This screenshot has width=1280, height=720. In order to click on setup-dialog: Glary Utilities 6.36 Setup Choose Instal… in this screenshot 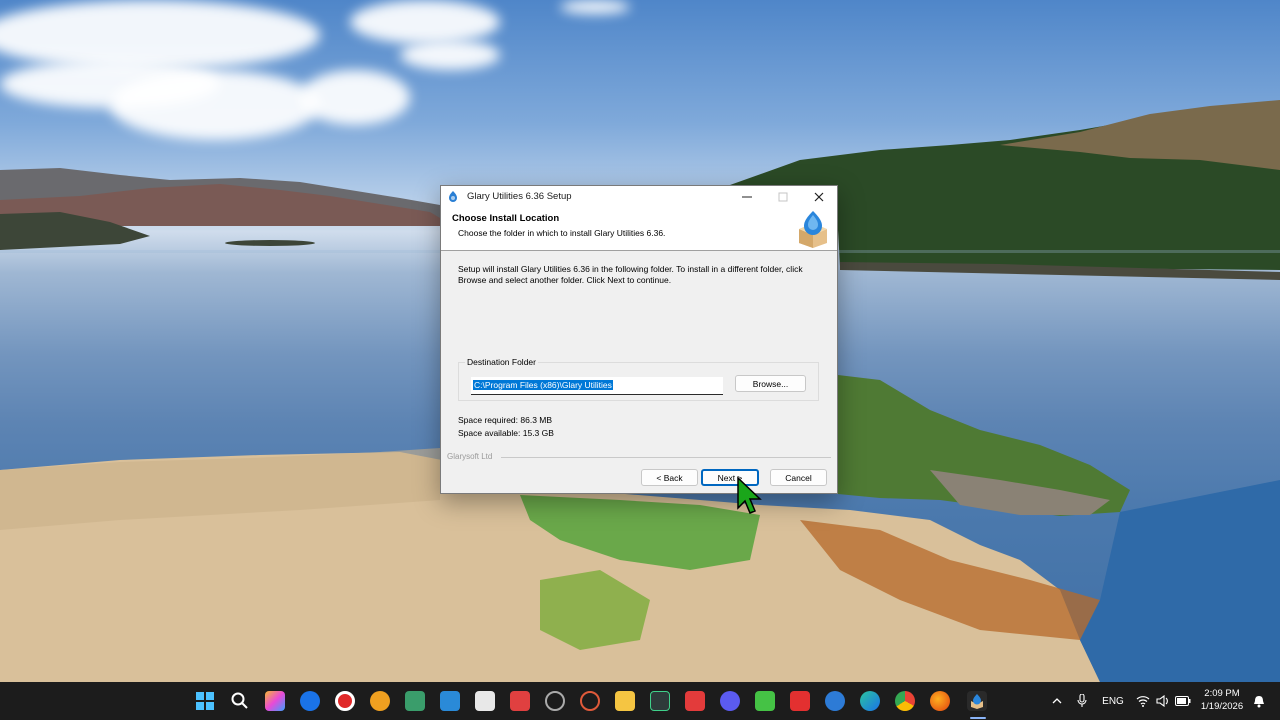, I will do `click(639, 339)`.